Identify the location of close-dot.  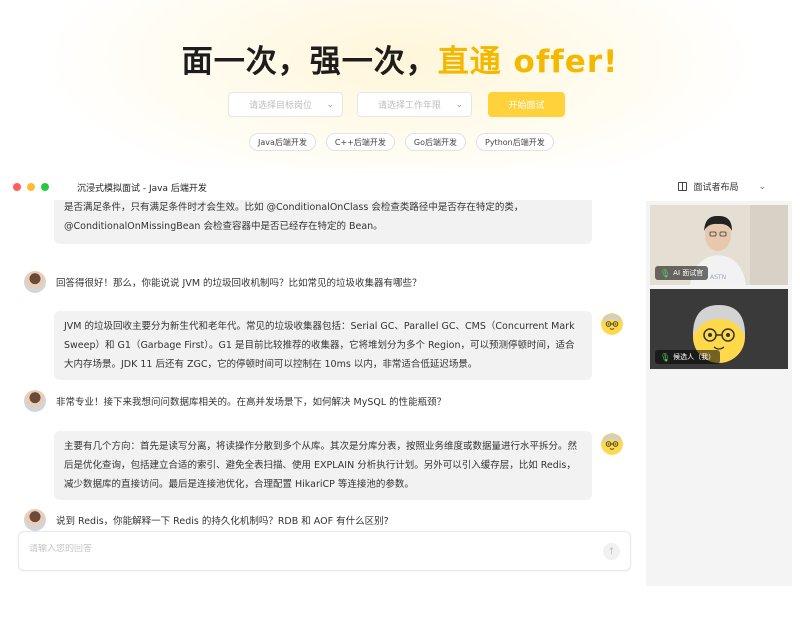
(17, 187).